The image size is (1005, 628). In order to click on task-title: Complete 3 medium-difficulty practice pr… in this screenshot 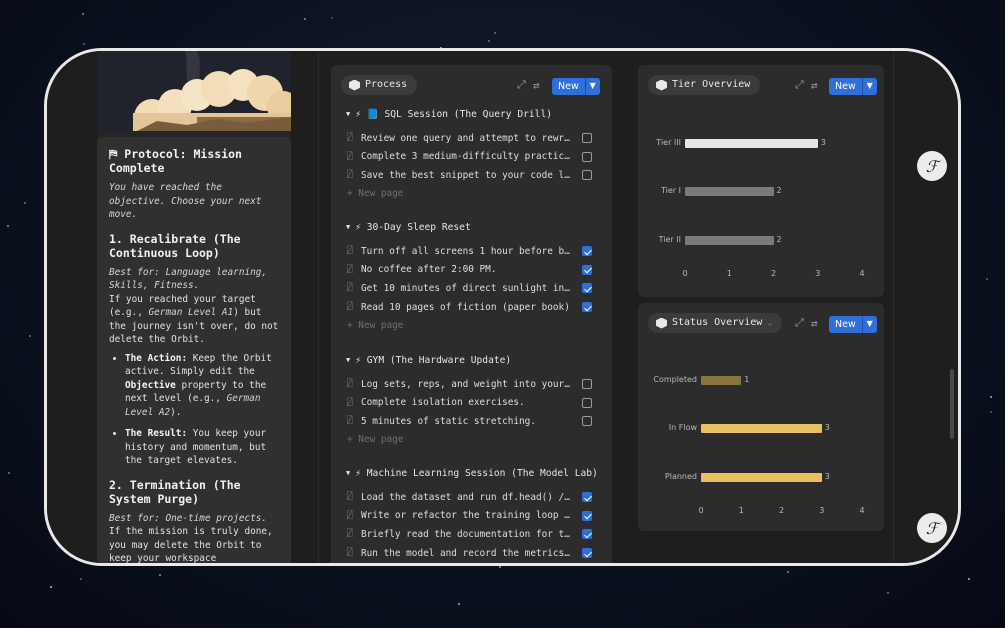, I will do `click(471, 156)`.